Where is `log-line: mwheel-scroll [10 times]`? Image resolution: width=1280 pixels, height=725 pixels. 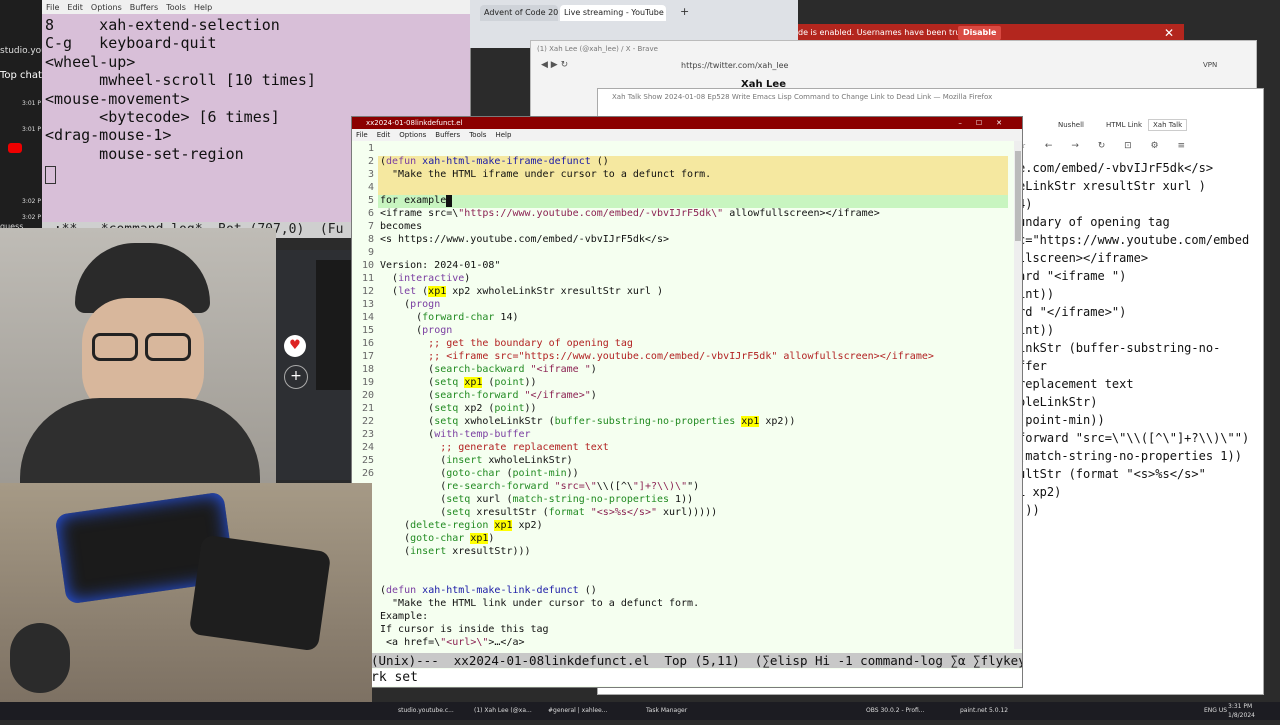 log-line: mwheel-scroll [10 times] is located at coordinates (180, 80).